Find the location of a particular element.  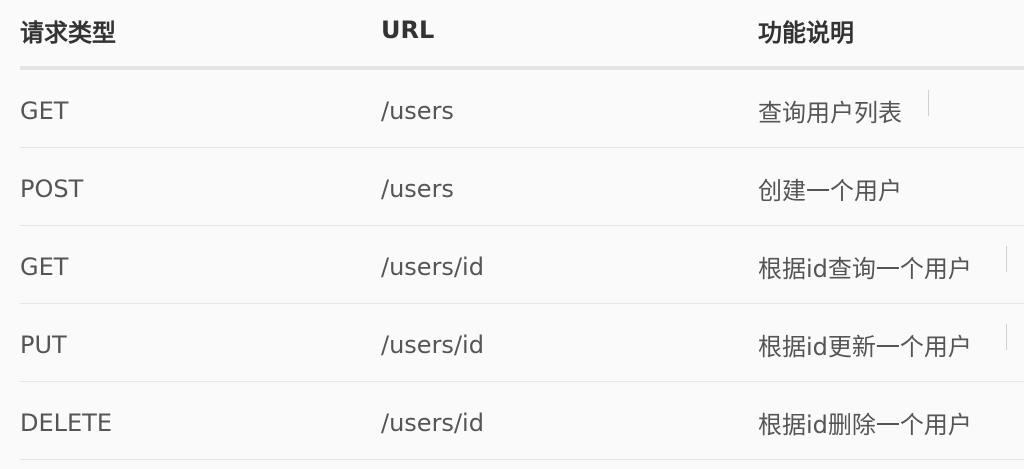

row-description: 查询用户列表 is located at coordinates (830, 113).